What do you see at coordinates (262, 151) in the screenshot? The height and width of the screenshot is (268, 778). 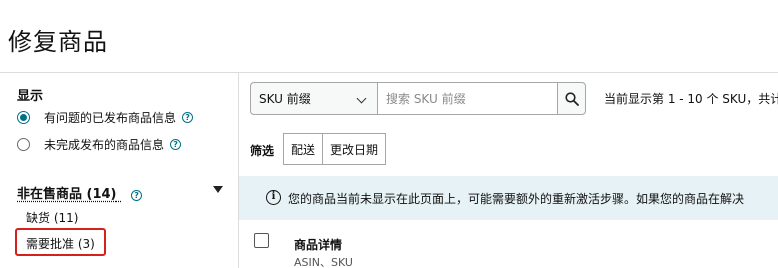 I see `filter-label: 筛选` at bounding box center [262, 151].